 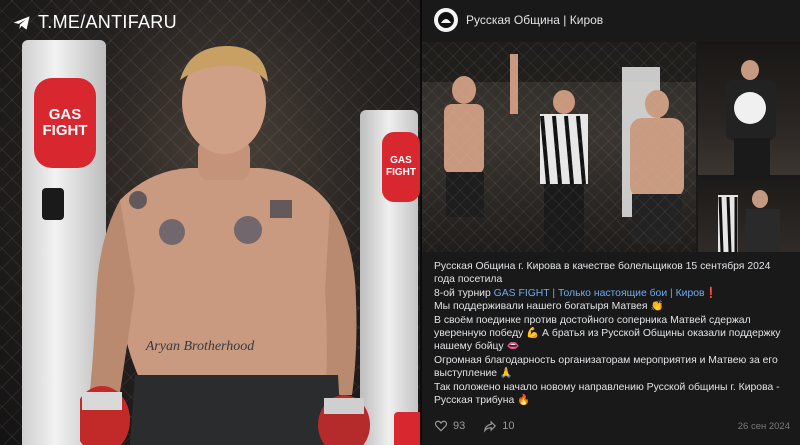 I want to click on gallery-photo-bottom-right, so click(x=749, y=214).